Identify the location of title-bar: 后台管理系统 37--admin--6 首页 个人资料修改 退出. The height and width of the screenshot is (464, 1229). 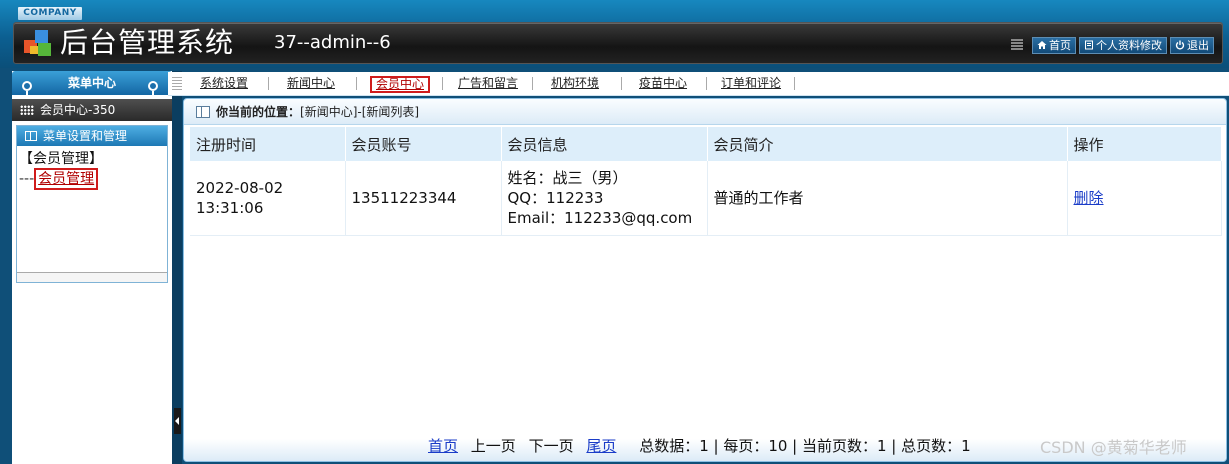
(618, 43).